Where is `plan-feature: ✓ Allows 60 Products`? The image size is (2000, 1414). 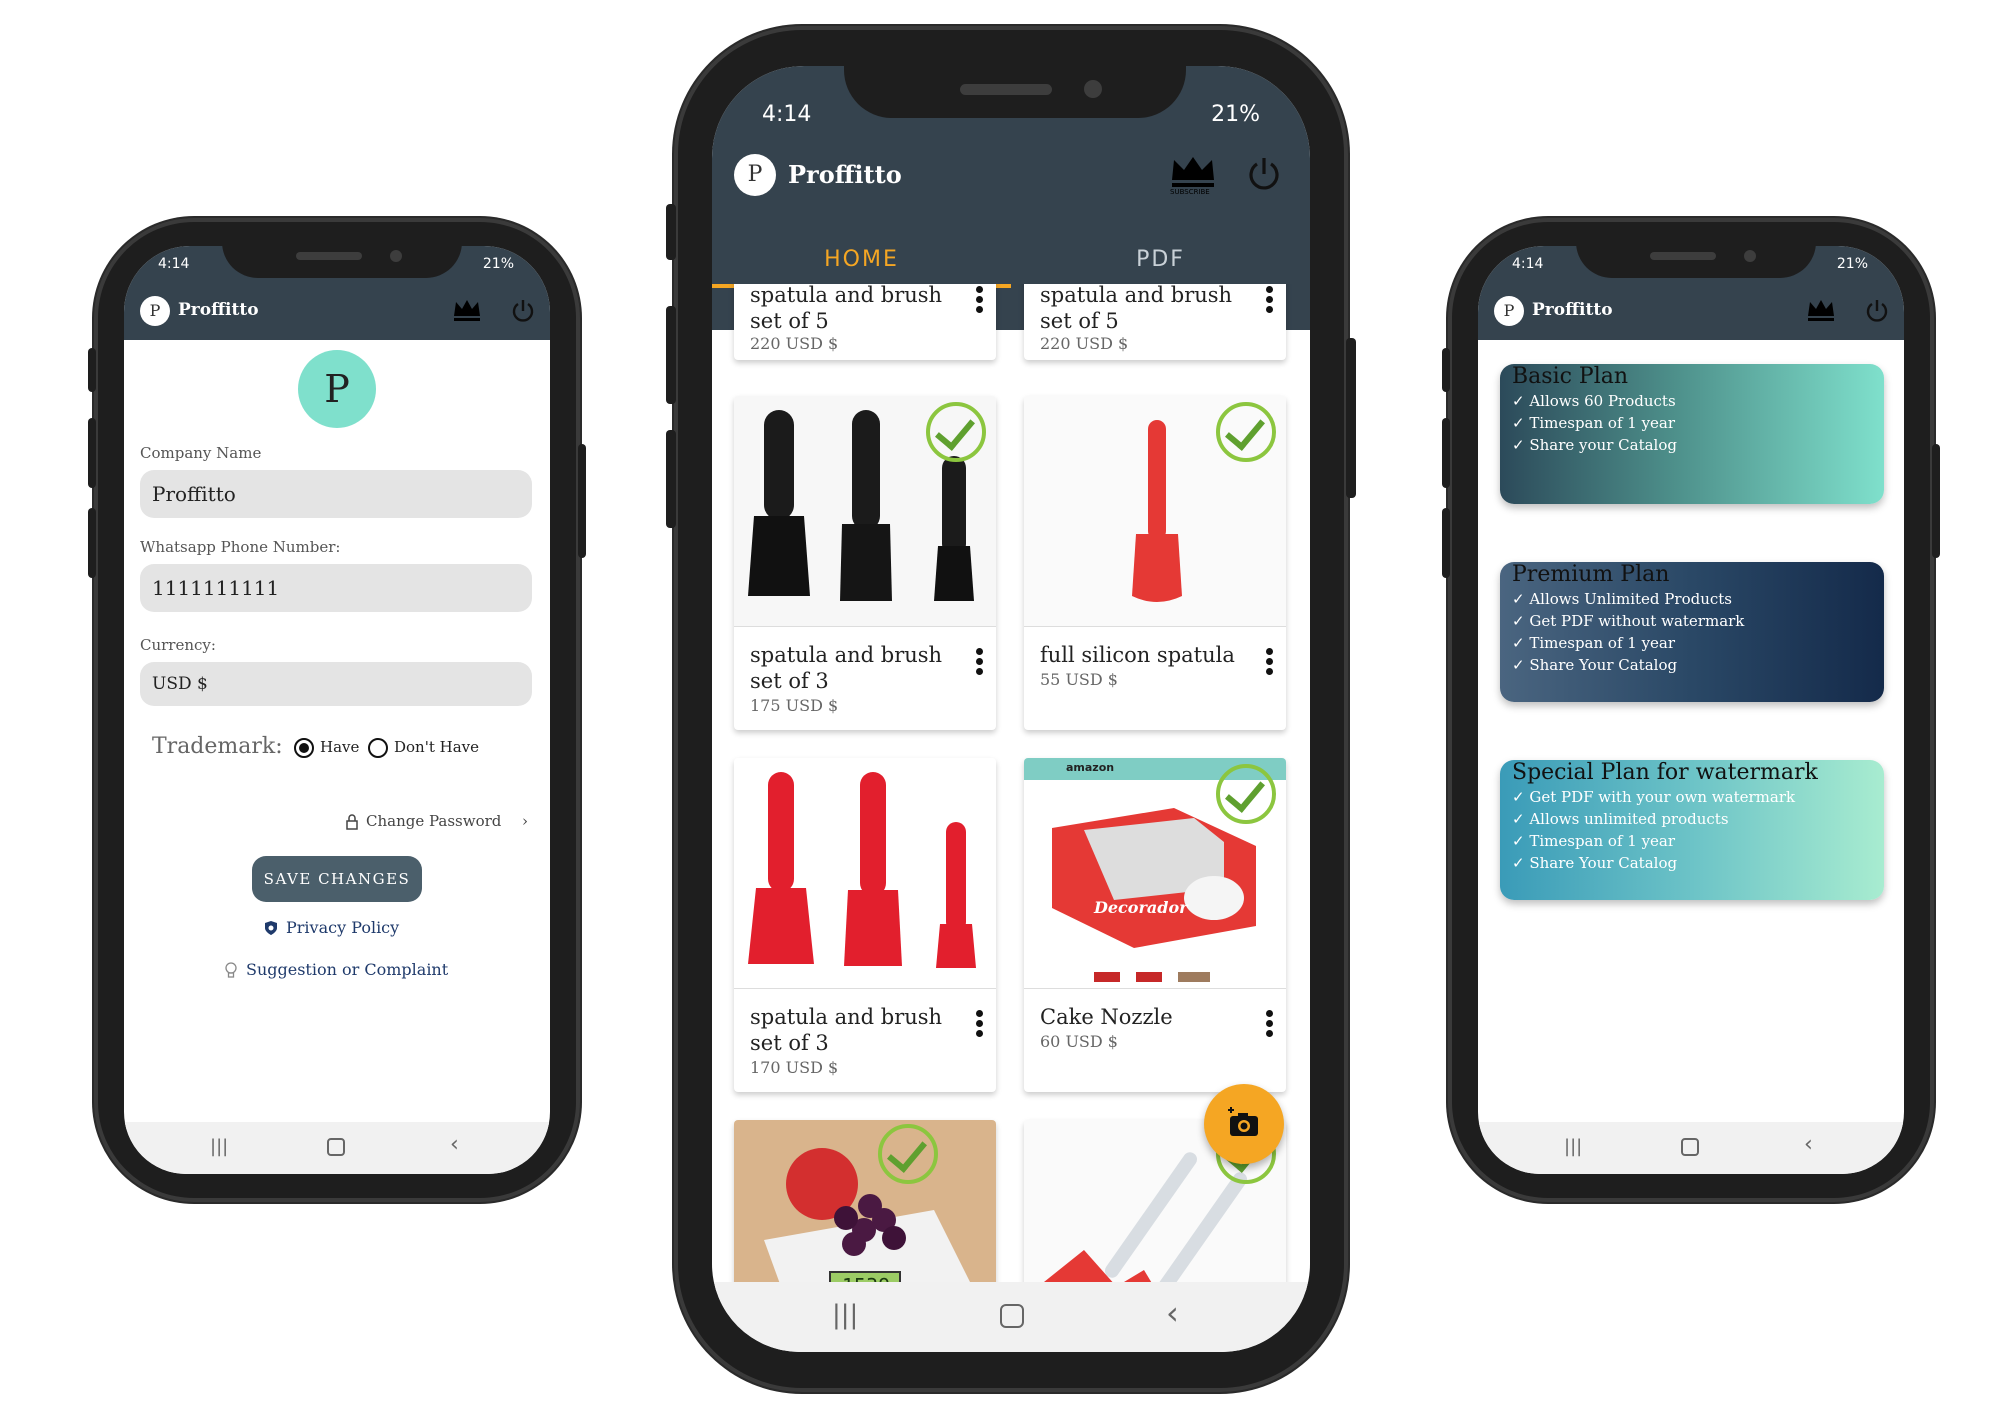
plan-feature: ✓ Allows 60 Products is located at coordinates (1594, 401).